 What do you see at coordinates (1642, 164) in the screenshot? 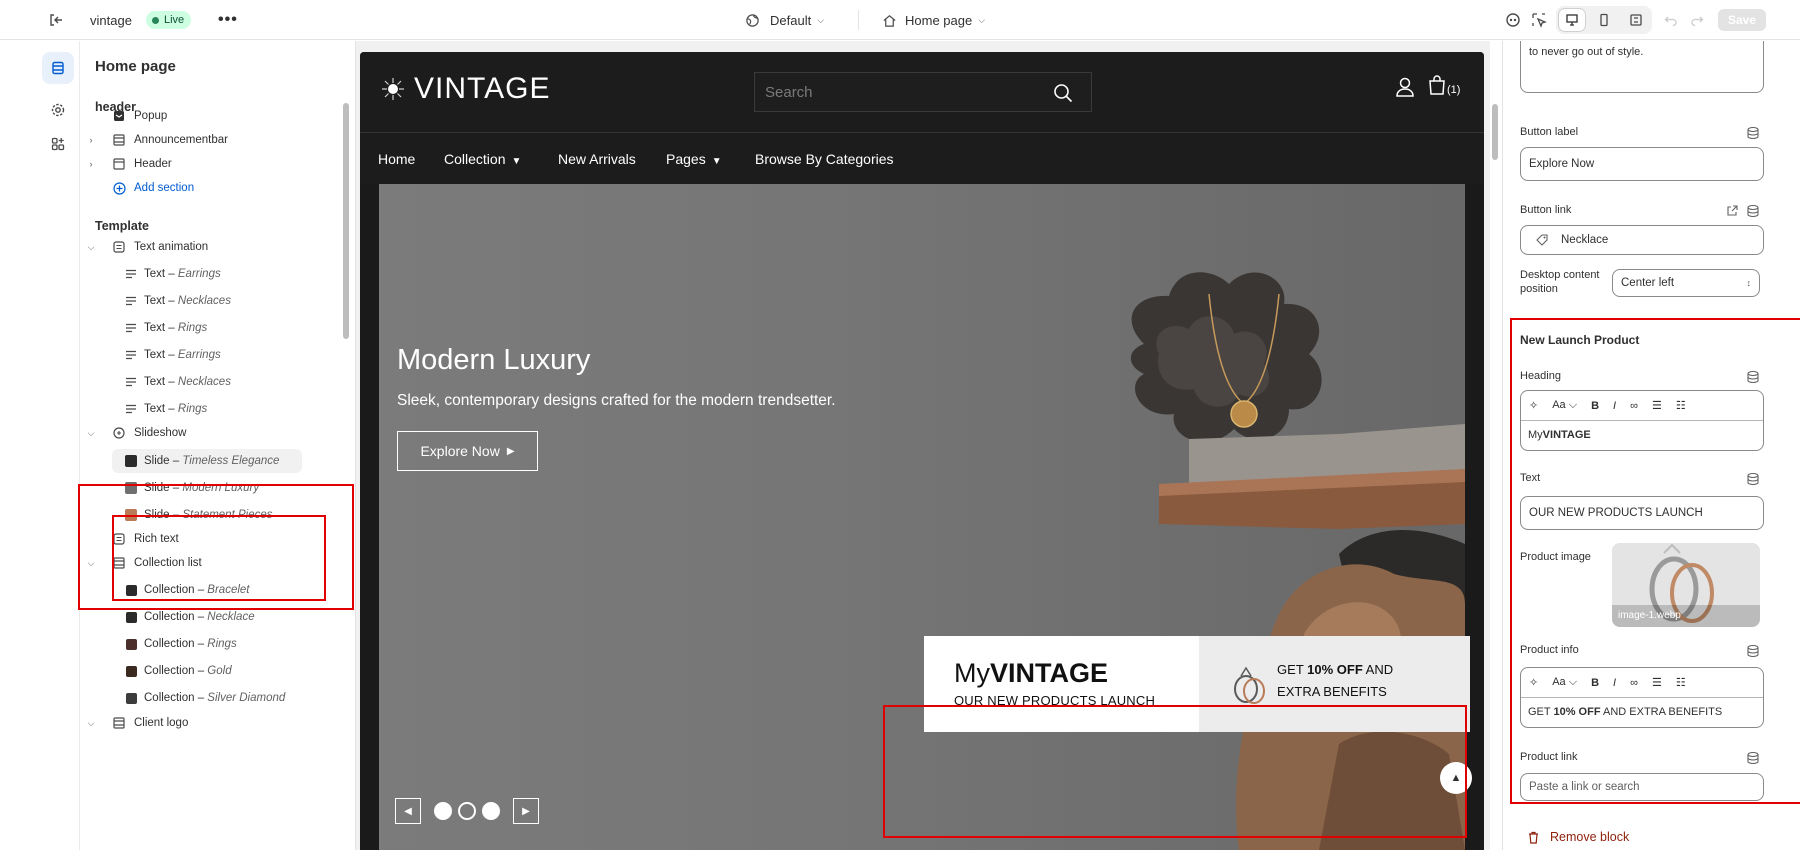
I see `button-label-input: Explore Now` at bounding box center [1642, 164].